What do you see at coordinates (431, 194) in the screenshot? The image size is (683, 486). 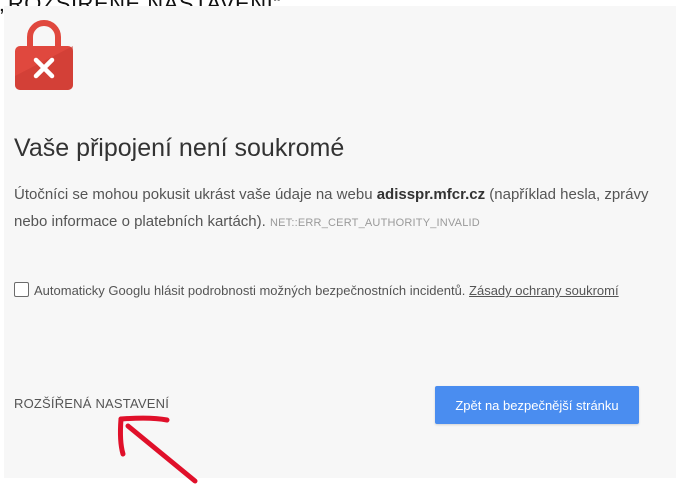 I see `domain-name: adisspr.mfcr.cz` at bounding box center [431, 194].